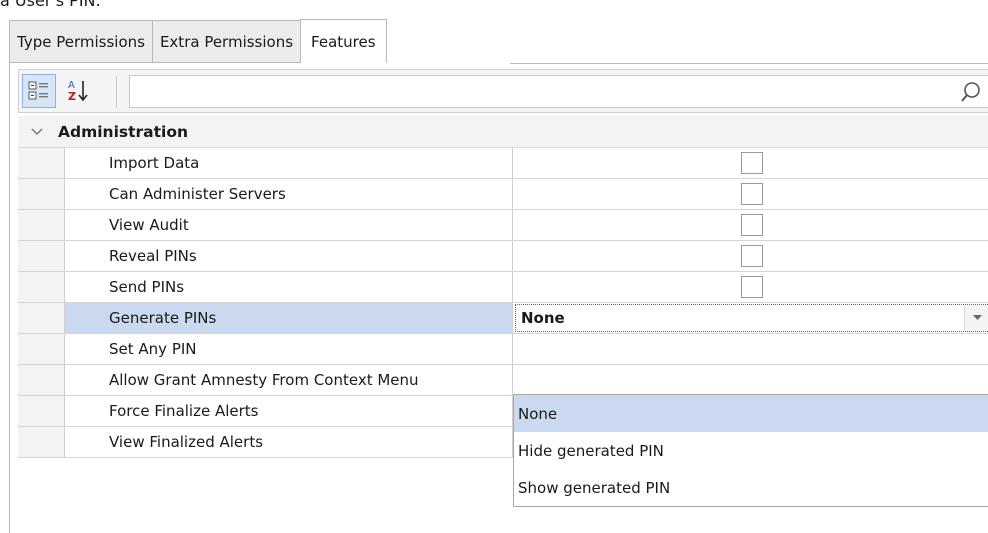 This screenshot has height=533, width=988. What do you see at coordinates (37, 132) in the screenshot?
I see `chevron-down-icon` at bounding box center [37, 132].